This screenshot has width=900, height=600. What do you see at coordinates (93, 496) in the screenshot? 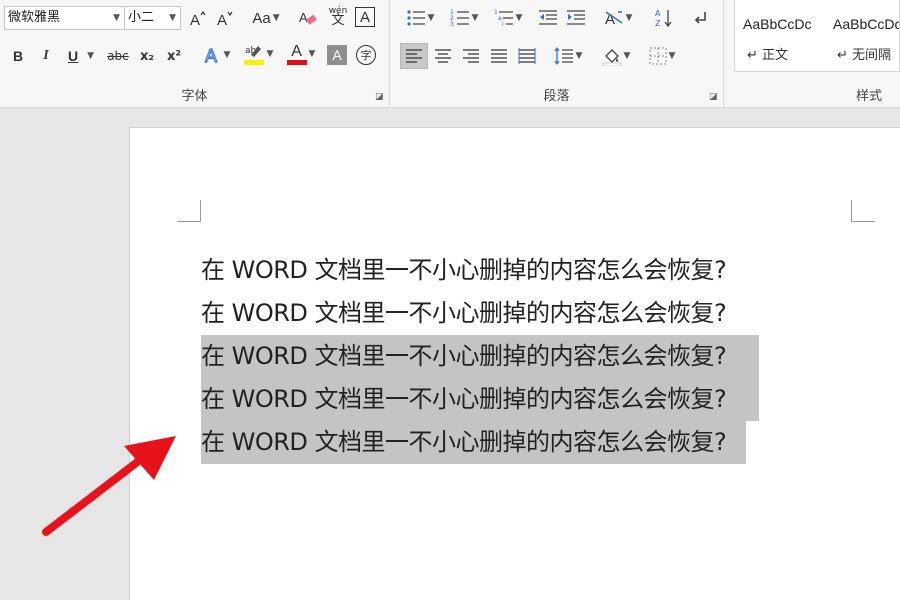
I see `arrow-shaft` at bounding box center [93, 496].